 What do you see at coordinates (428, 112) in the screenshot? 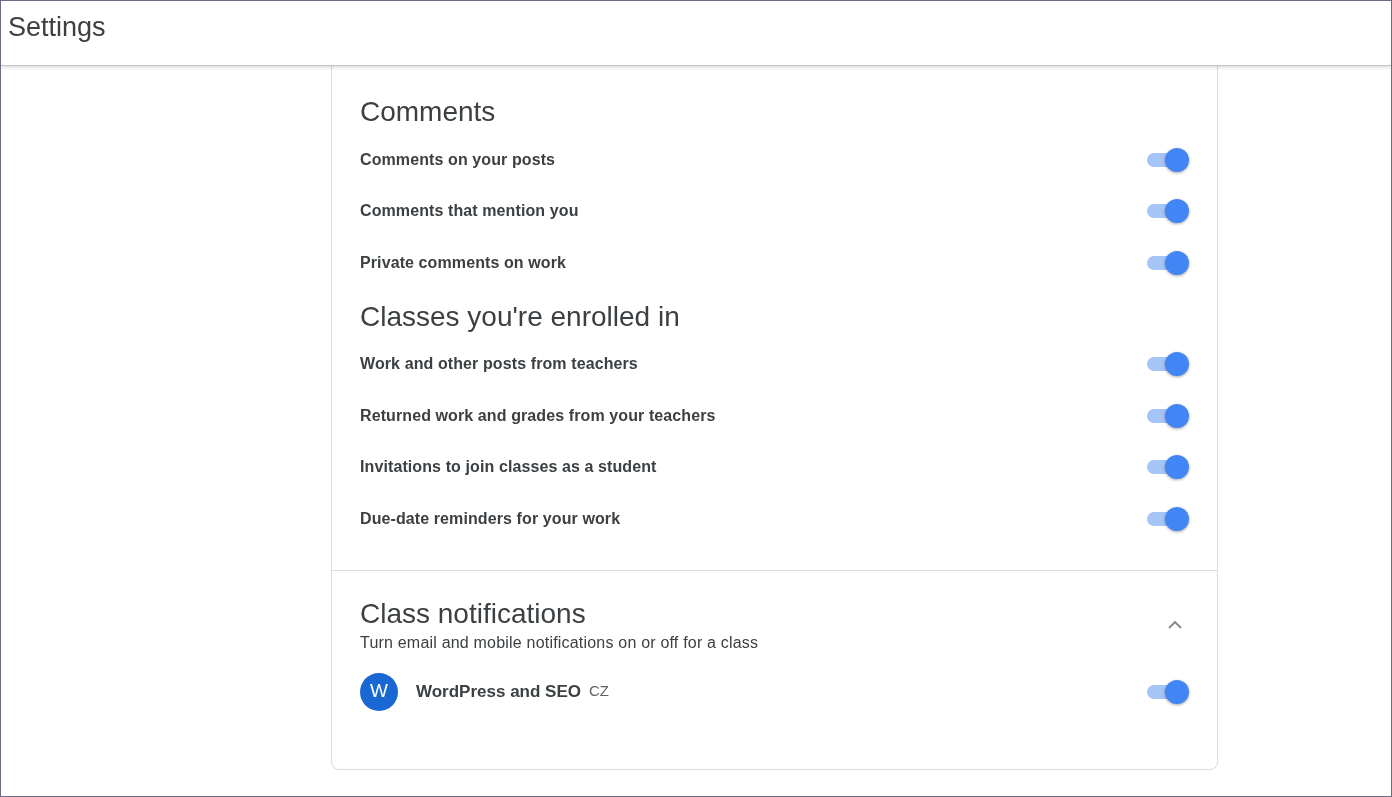
I see `section-heading: Comments` at bounding box center [428, 112].